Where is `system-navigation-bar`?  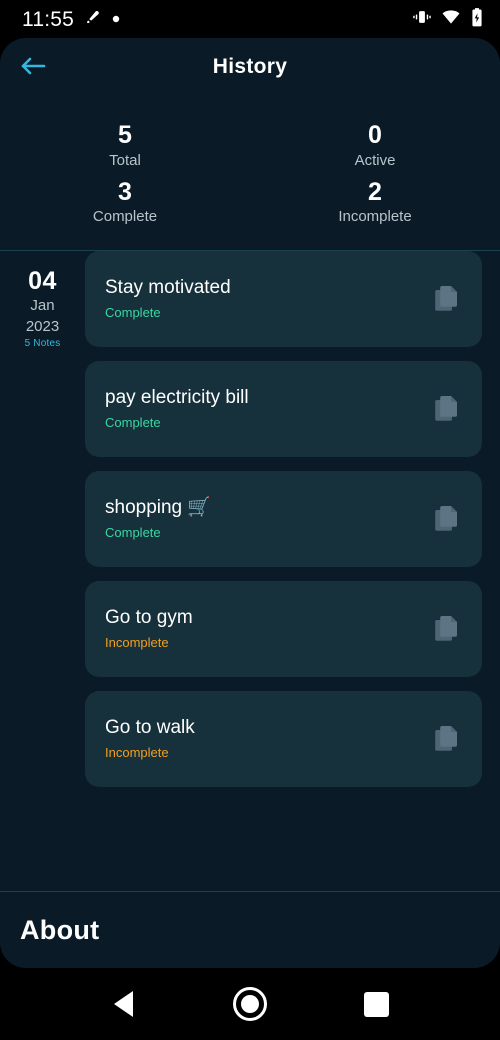 system-navigation-bar is located at coordinates (250, 1004).